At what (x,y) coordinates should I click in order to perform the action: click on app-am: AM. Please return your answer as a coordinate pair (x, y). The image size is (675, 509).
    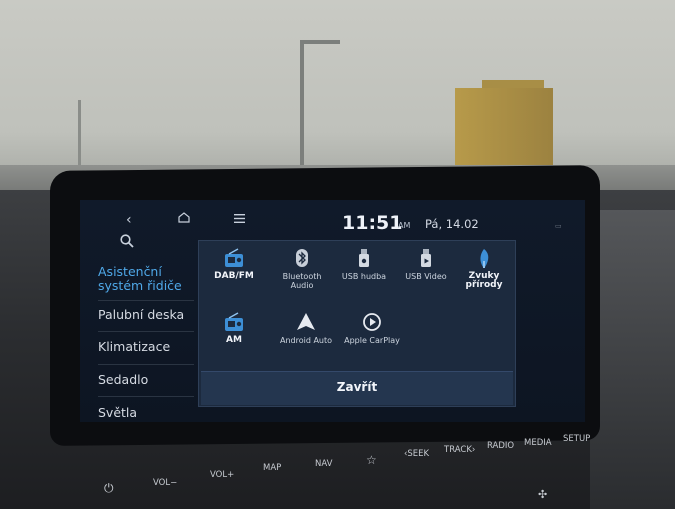
    Looking at the image, I should click on (234, 328).